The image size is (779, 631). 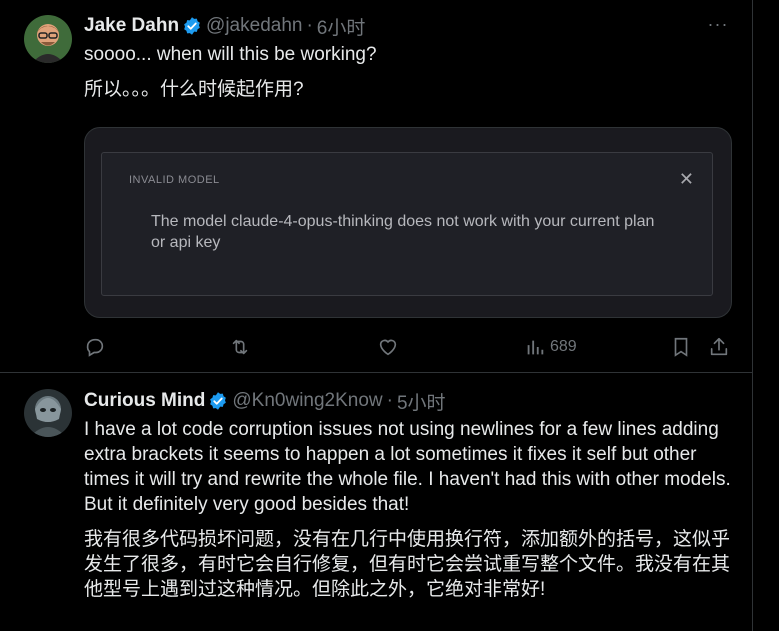 What do you see at coordinates (535, 347) in the screenshot?
I see `views-icon` at bounding box center [535, 347].